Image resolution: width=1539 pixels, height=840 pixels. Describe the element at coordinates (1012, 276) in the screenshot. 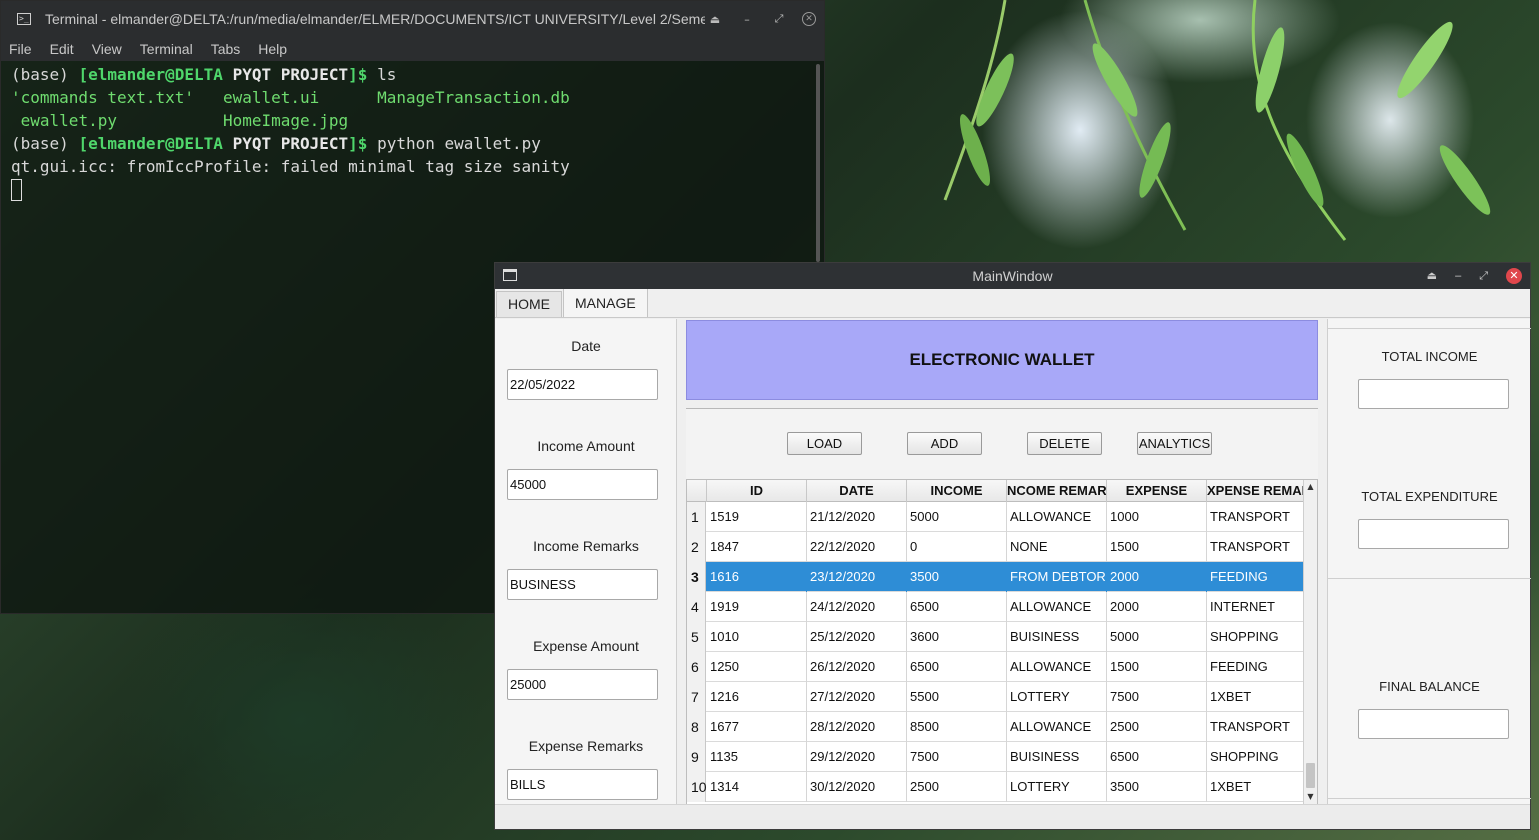

I see `main-window-titlebar: MainWindow ⏏ – ⤢ ✕` at that location.